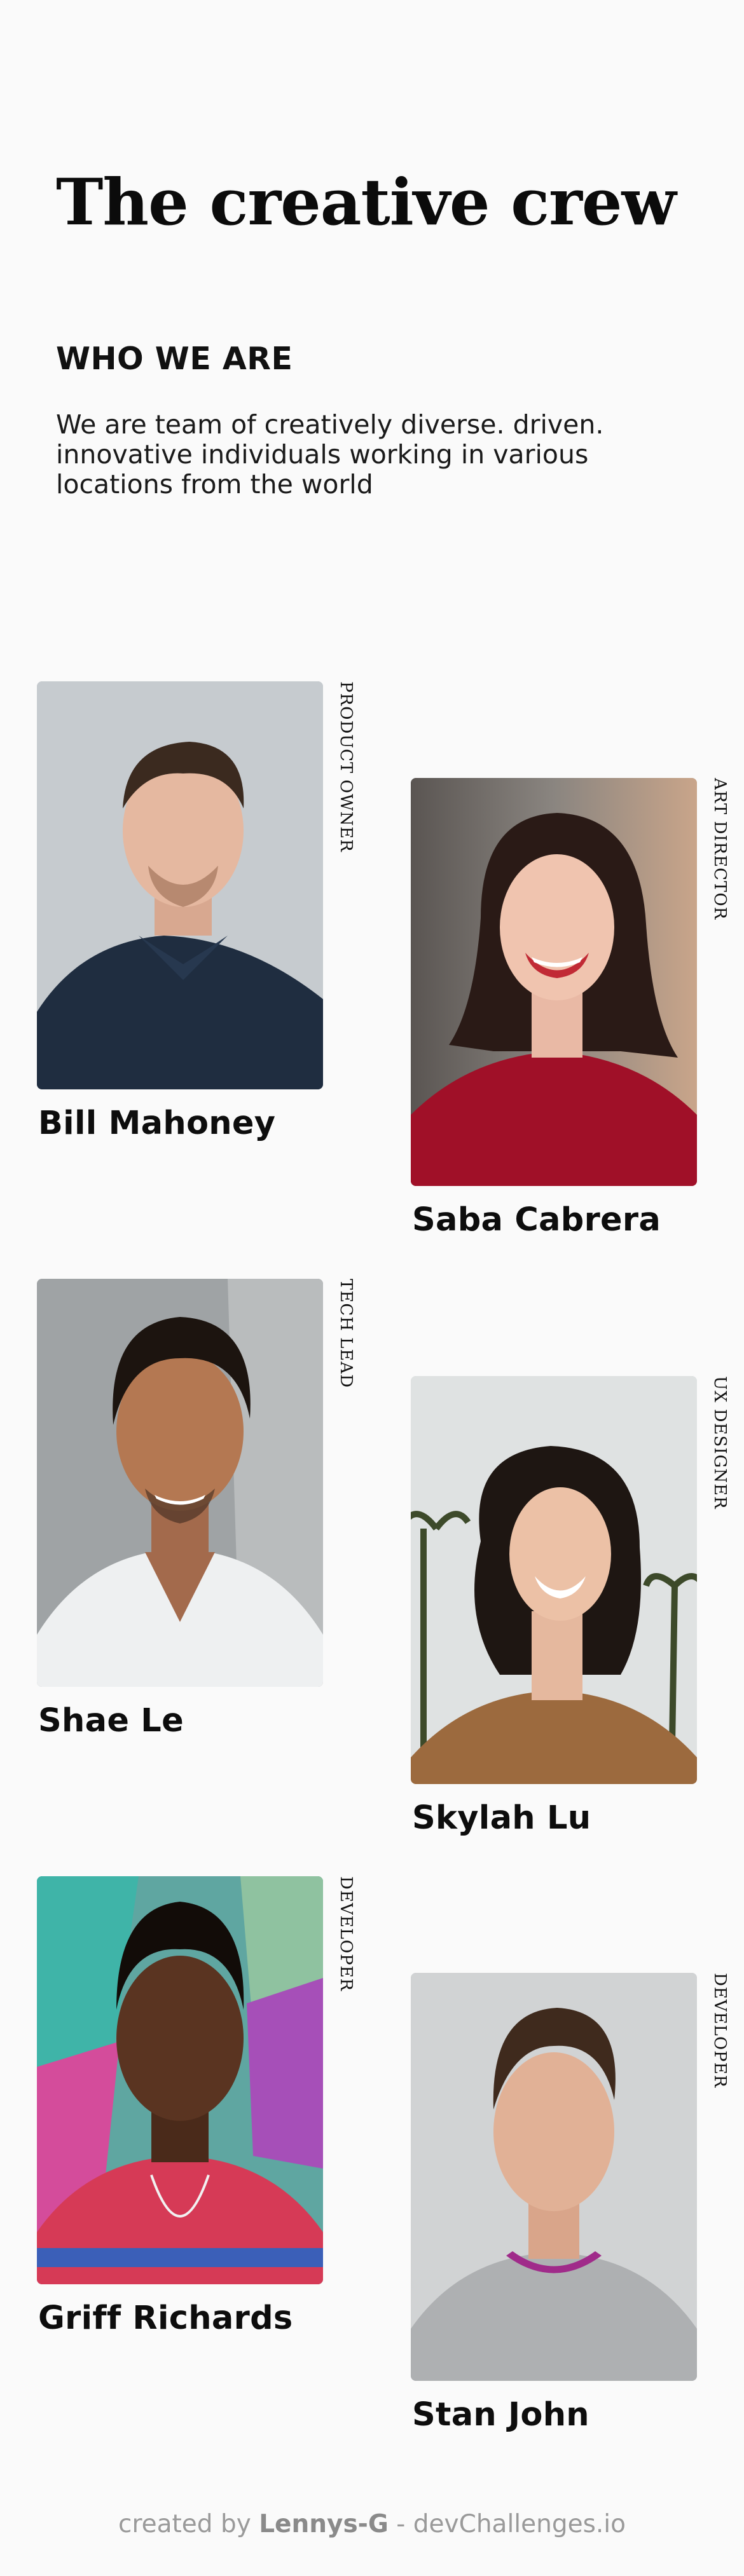 The height and width of the screenshot is (2576, 744). Describe the element at coordinates (501, 1818) in the screenshot. I see `member-name: Skylah Lu` at that location.